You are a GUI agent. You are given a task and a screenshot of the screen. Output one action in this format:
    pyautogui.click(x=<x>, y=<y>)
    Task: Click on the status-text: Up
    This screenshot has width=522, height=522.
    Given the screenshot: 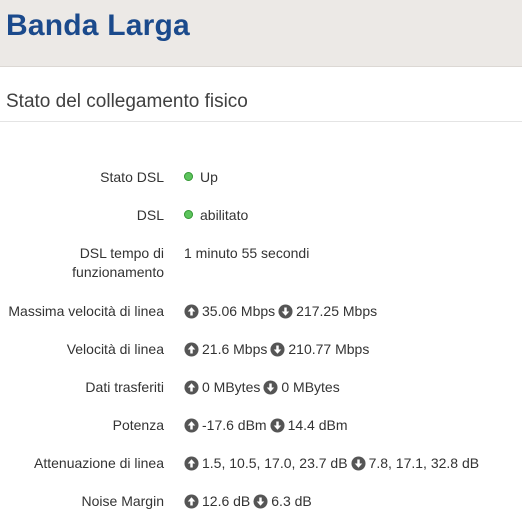 What is the action you would take?
    pyautogui.click(x=209, y=177)
    